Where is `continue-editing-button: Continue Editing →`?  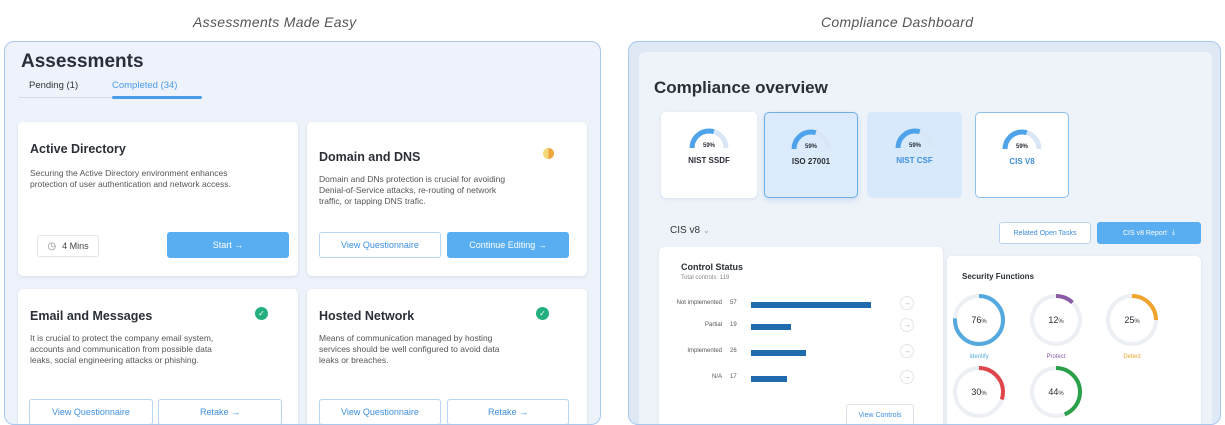
continue-editing-button: Continue Editing → is located at coordinates (508, 245).